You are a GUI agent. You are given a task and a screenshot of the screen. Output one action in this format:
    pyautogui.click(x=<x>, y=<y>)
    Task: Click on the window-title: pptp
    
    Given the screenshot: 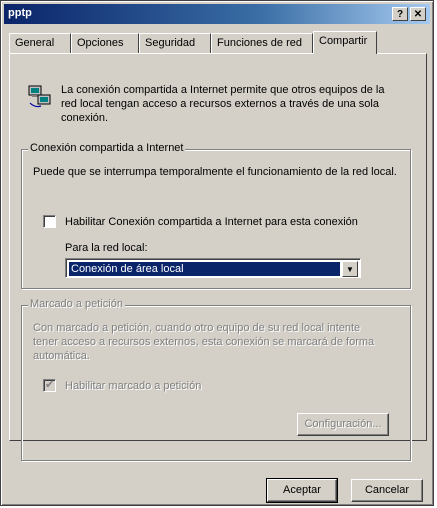 What is the action you would take?
    pyautogui.click(x=20, y=13)
    